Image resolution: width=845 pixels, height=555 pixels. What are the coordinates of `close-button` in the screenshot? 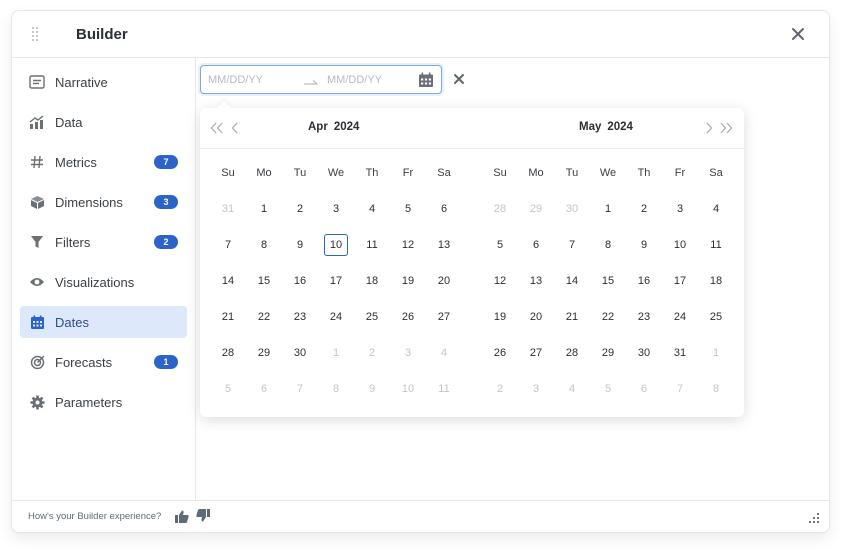 It's located at (798, 34).